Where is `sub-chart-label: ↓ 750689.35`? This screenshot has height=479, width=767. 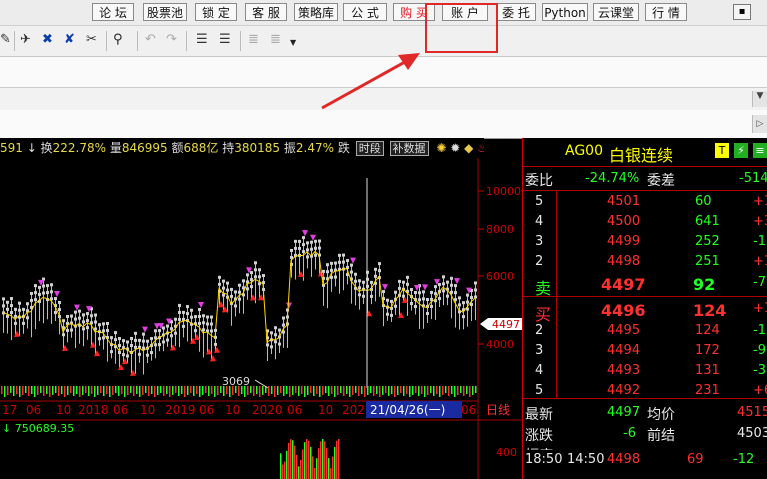 sub-chart-label: ↓ 750689.35 is located at coordinates (38, 428).